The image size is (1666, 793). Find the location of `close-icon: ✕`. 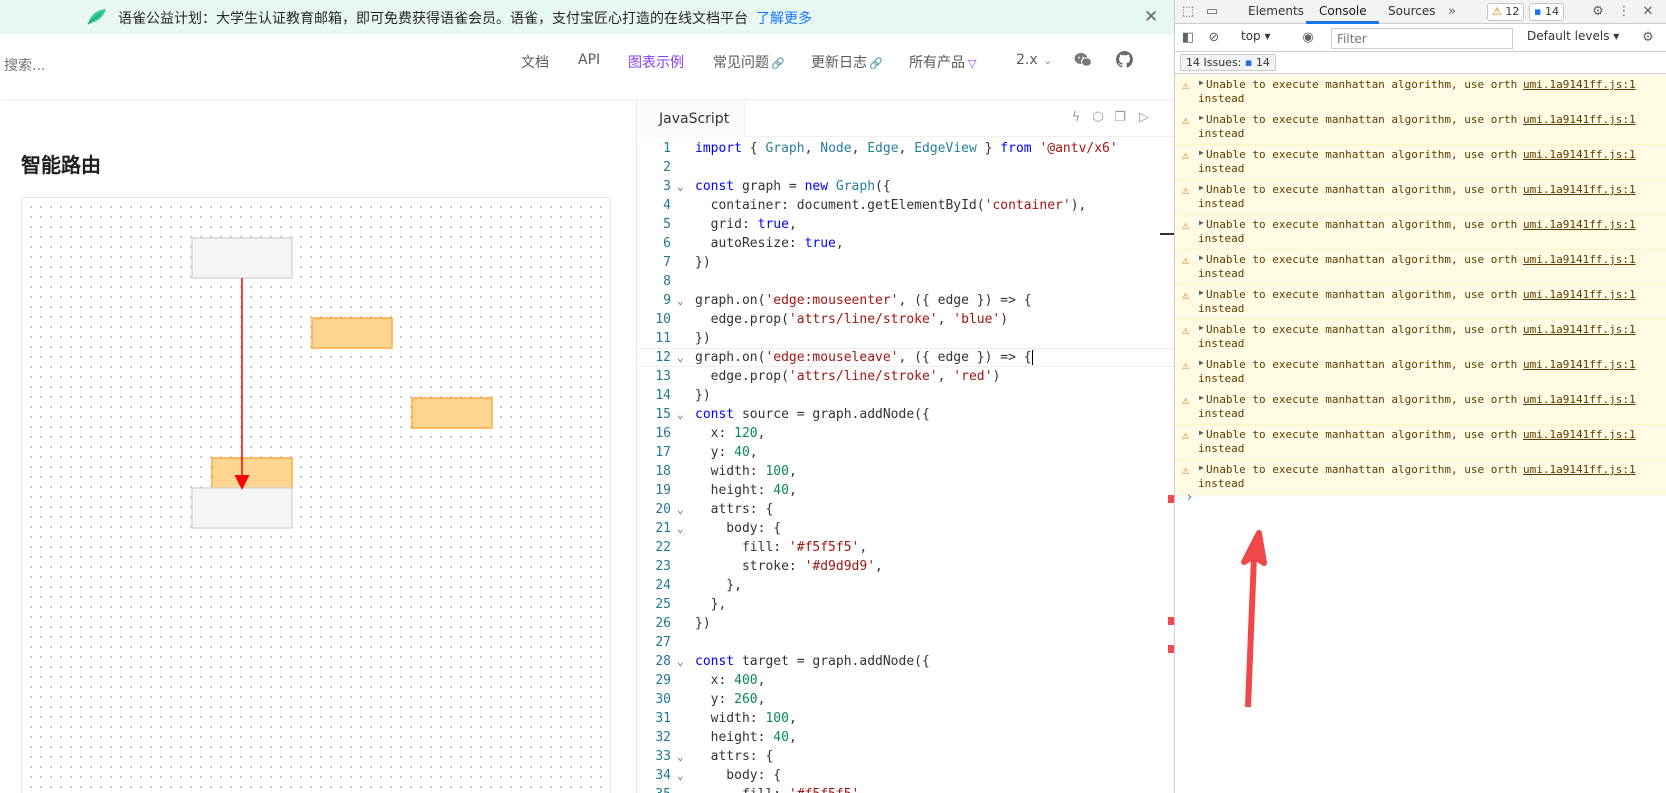

close-icon: ✕ is located at coordinates (1648, 12).